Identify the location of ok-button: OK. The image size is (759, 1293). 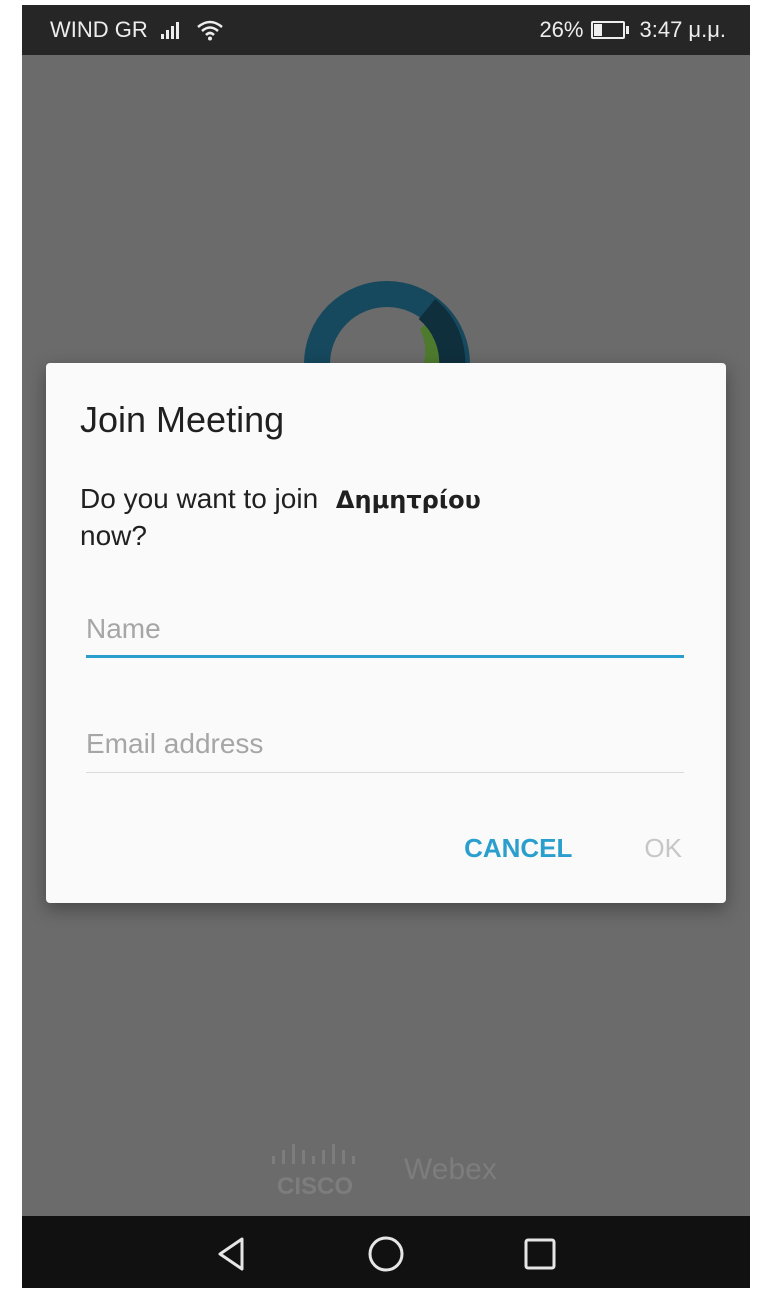
(663, 848).